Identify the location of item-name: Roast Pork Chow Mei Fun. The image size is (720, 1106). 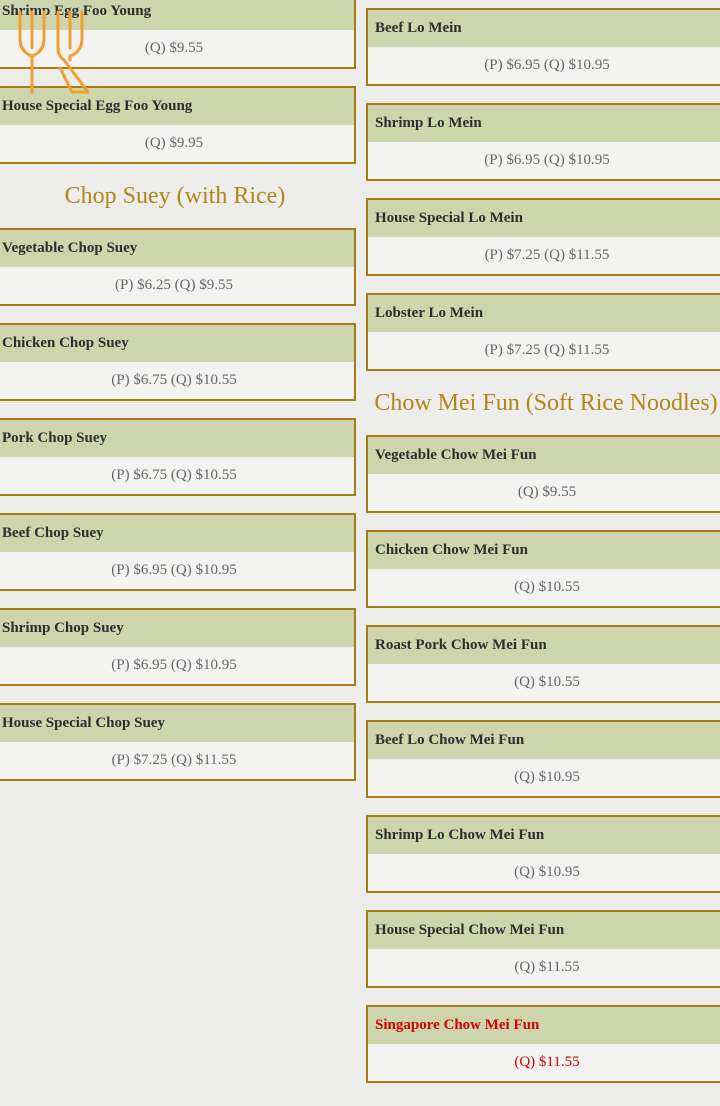
(544, 645).